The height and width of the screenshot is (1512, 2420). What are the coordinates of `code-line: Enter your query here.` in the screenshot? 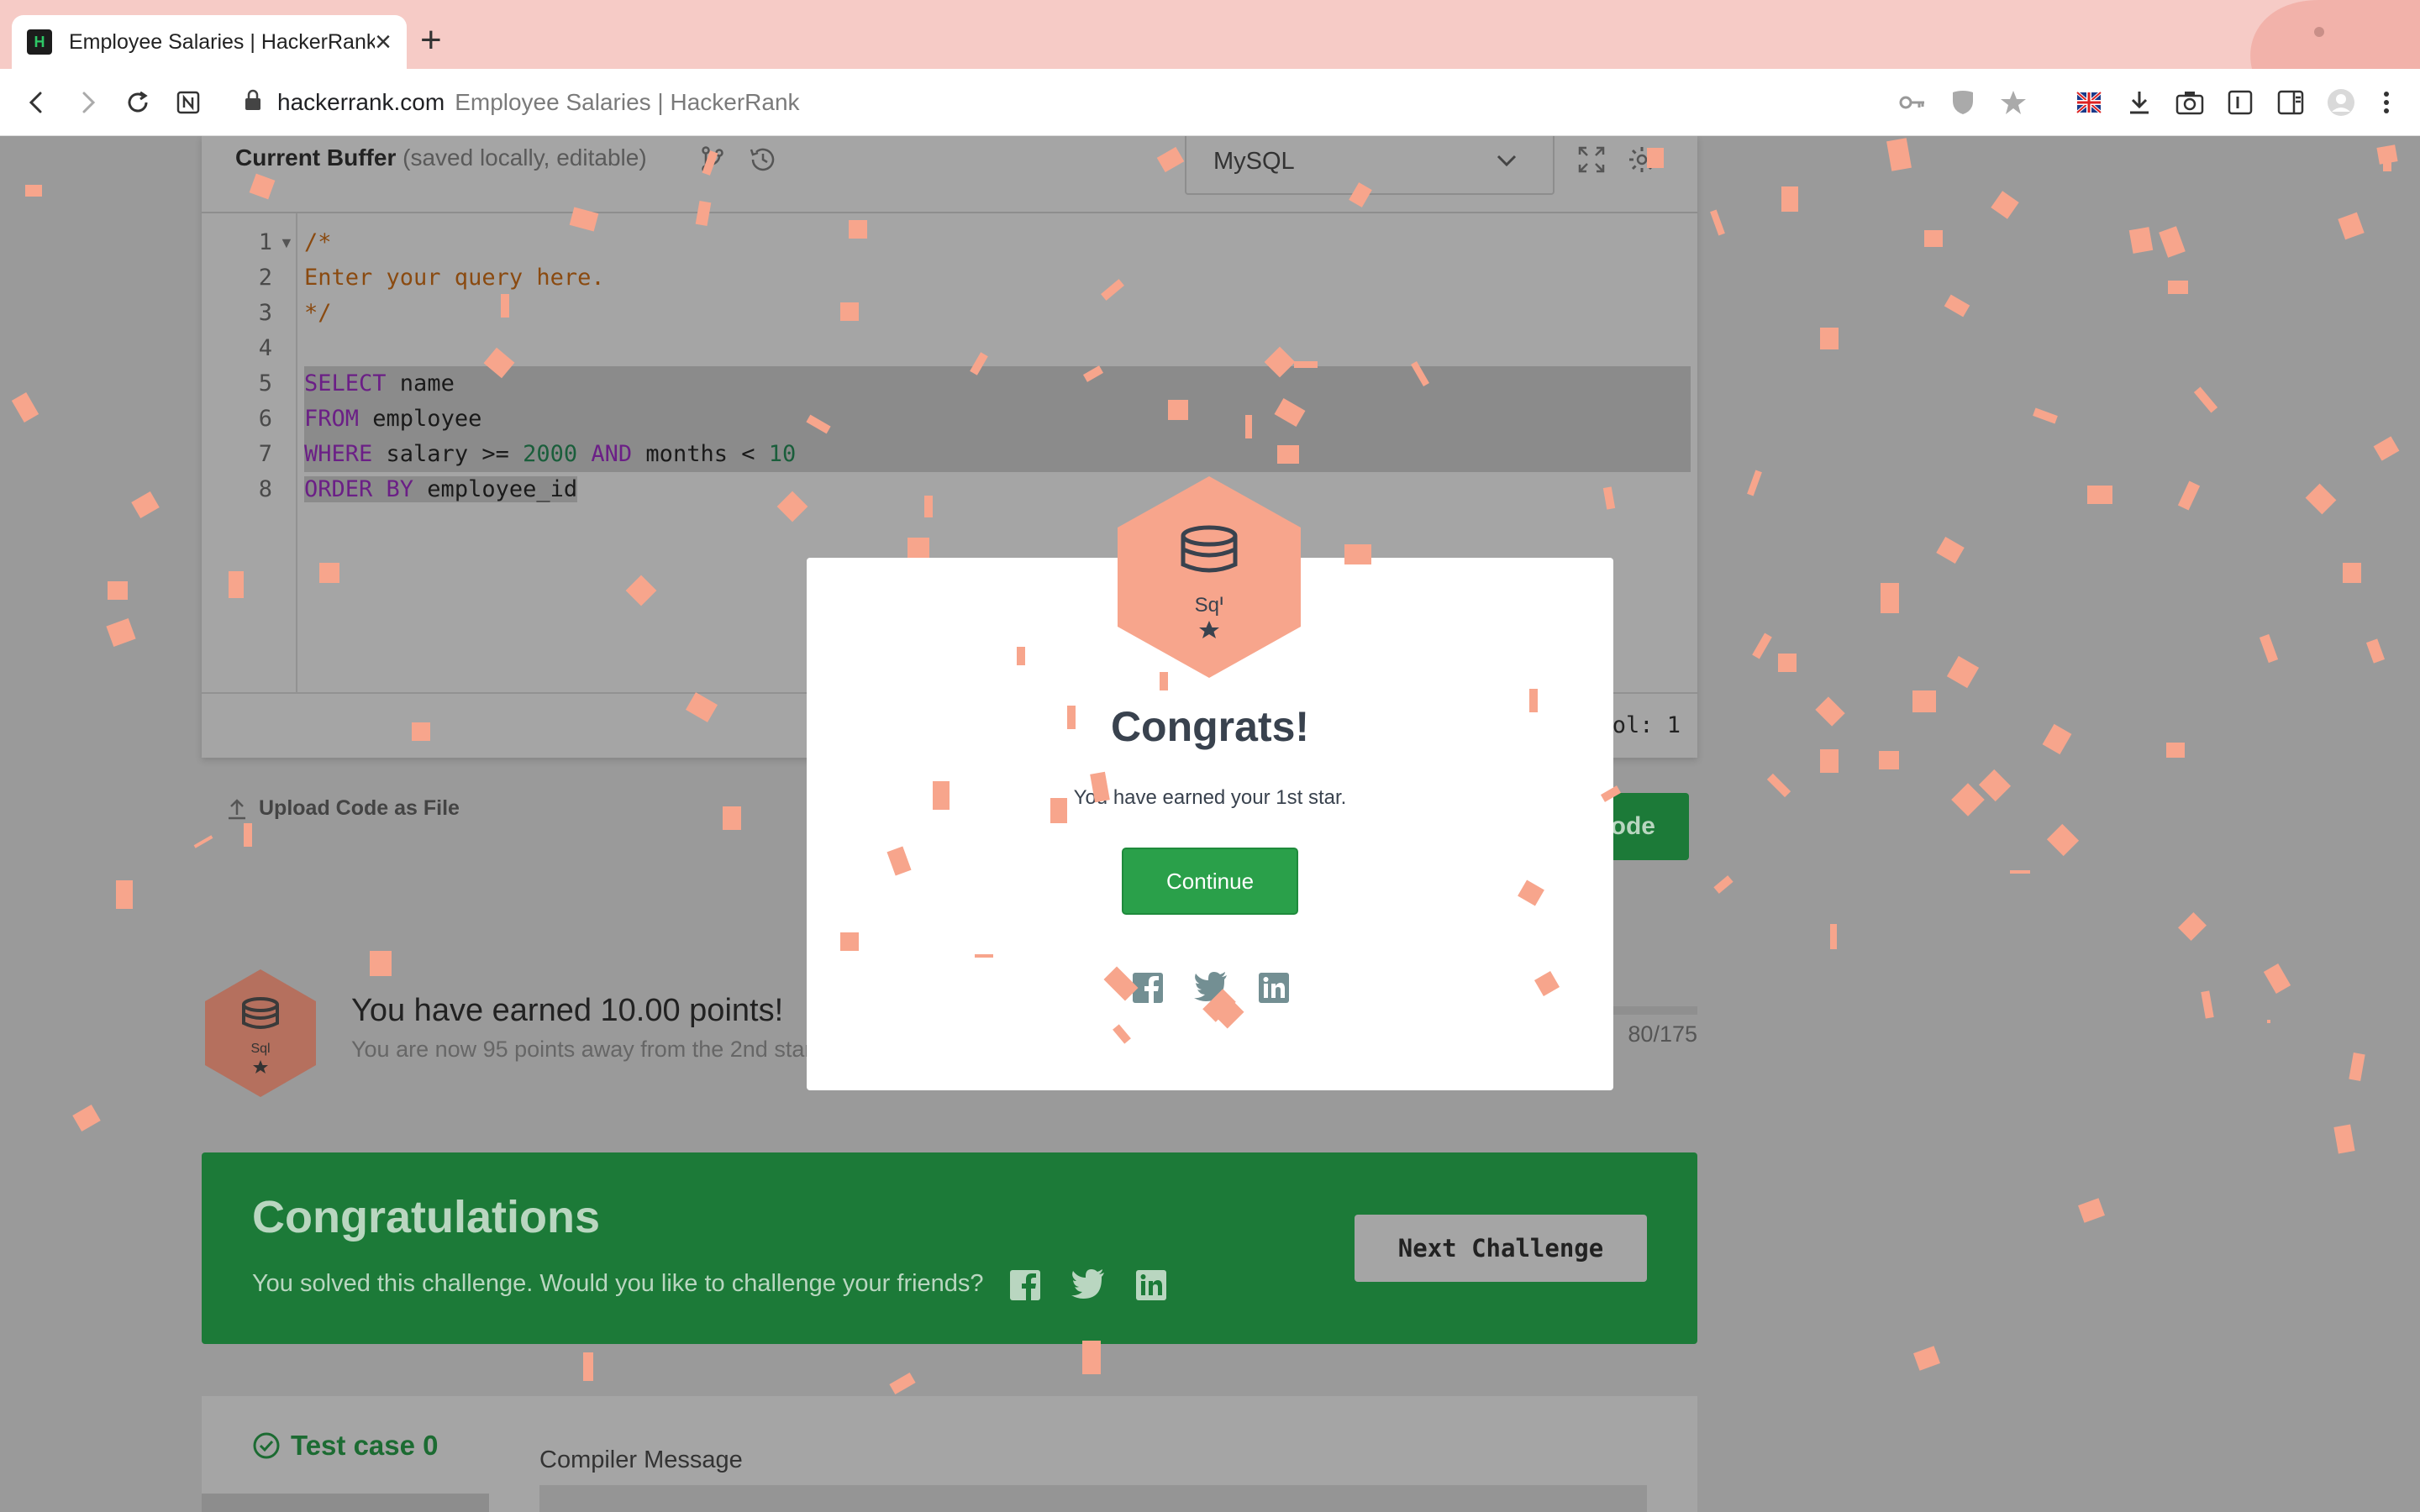 It's located at (997, 278).